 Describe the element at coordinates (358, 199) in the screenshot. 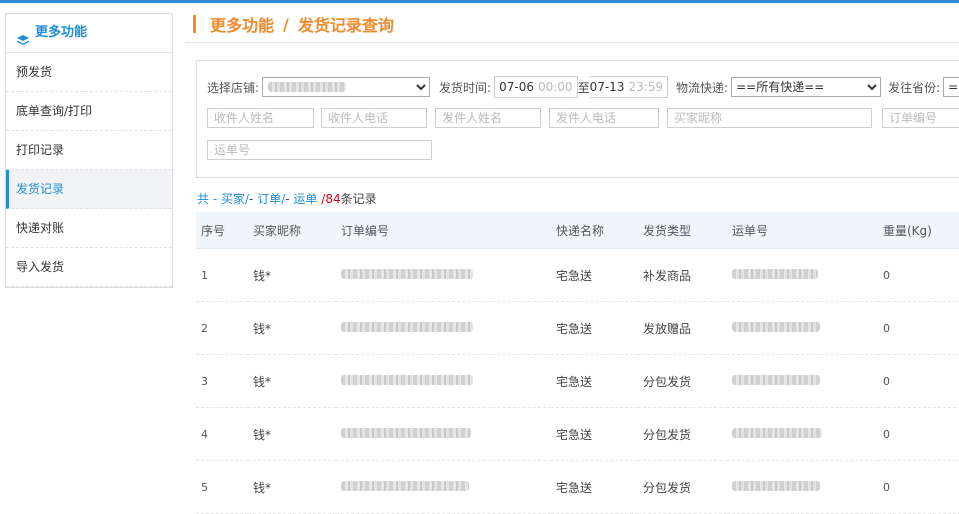

I see `summary-suffix: 条记录` at that location.